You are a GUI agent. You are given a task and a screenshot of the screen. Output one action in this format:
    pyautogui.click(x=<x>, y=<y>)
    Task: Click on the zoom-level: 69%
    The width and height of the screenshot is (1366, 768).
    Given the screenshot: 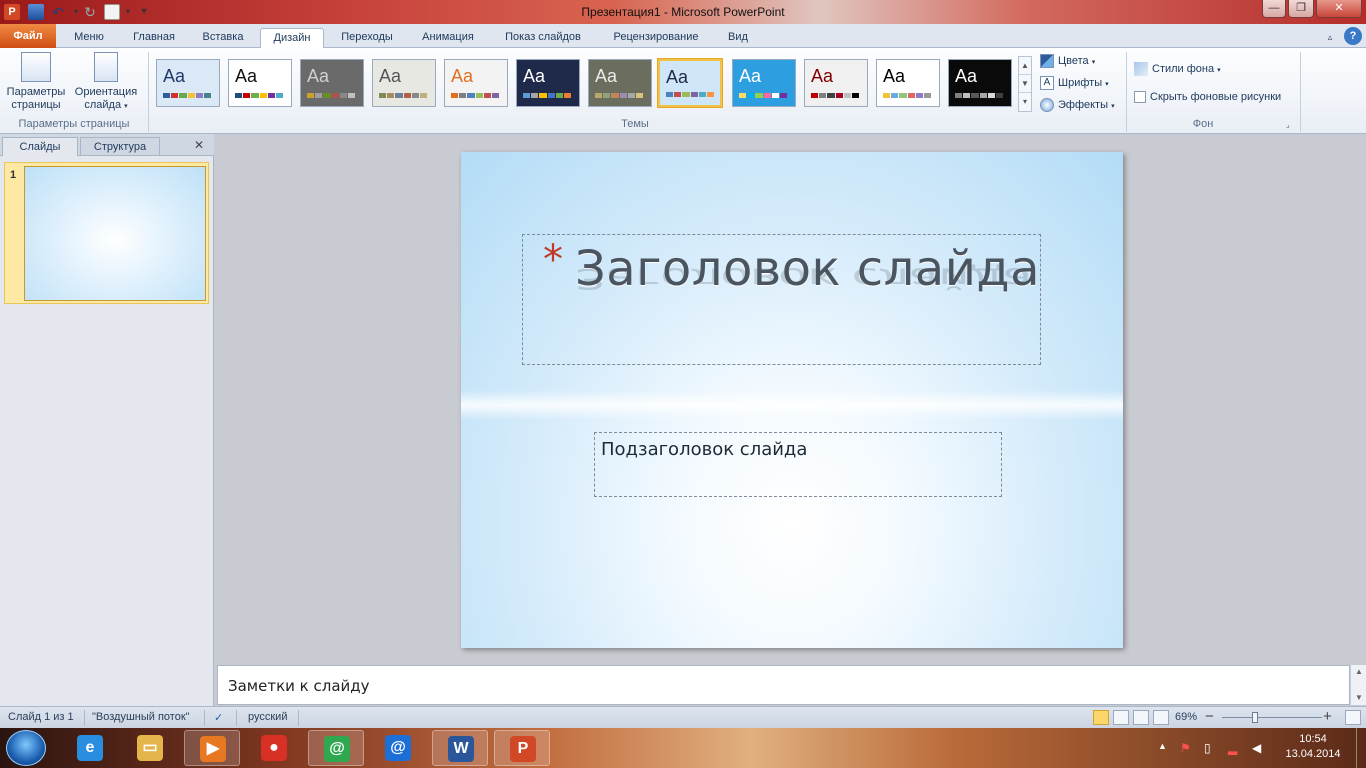 What is the action you would take?
    pyautogui.click(x=1186, y=717)
    